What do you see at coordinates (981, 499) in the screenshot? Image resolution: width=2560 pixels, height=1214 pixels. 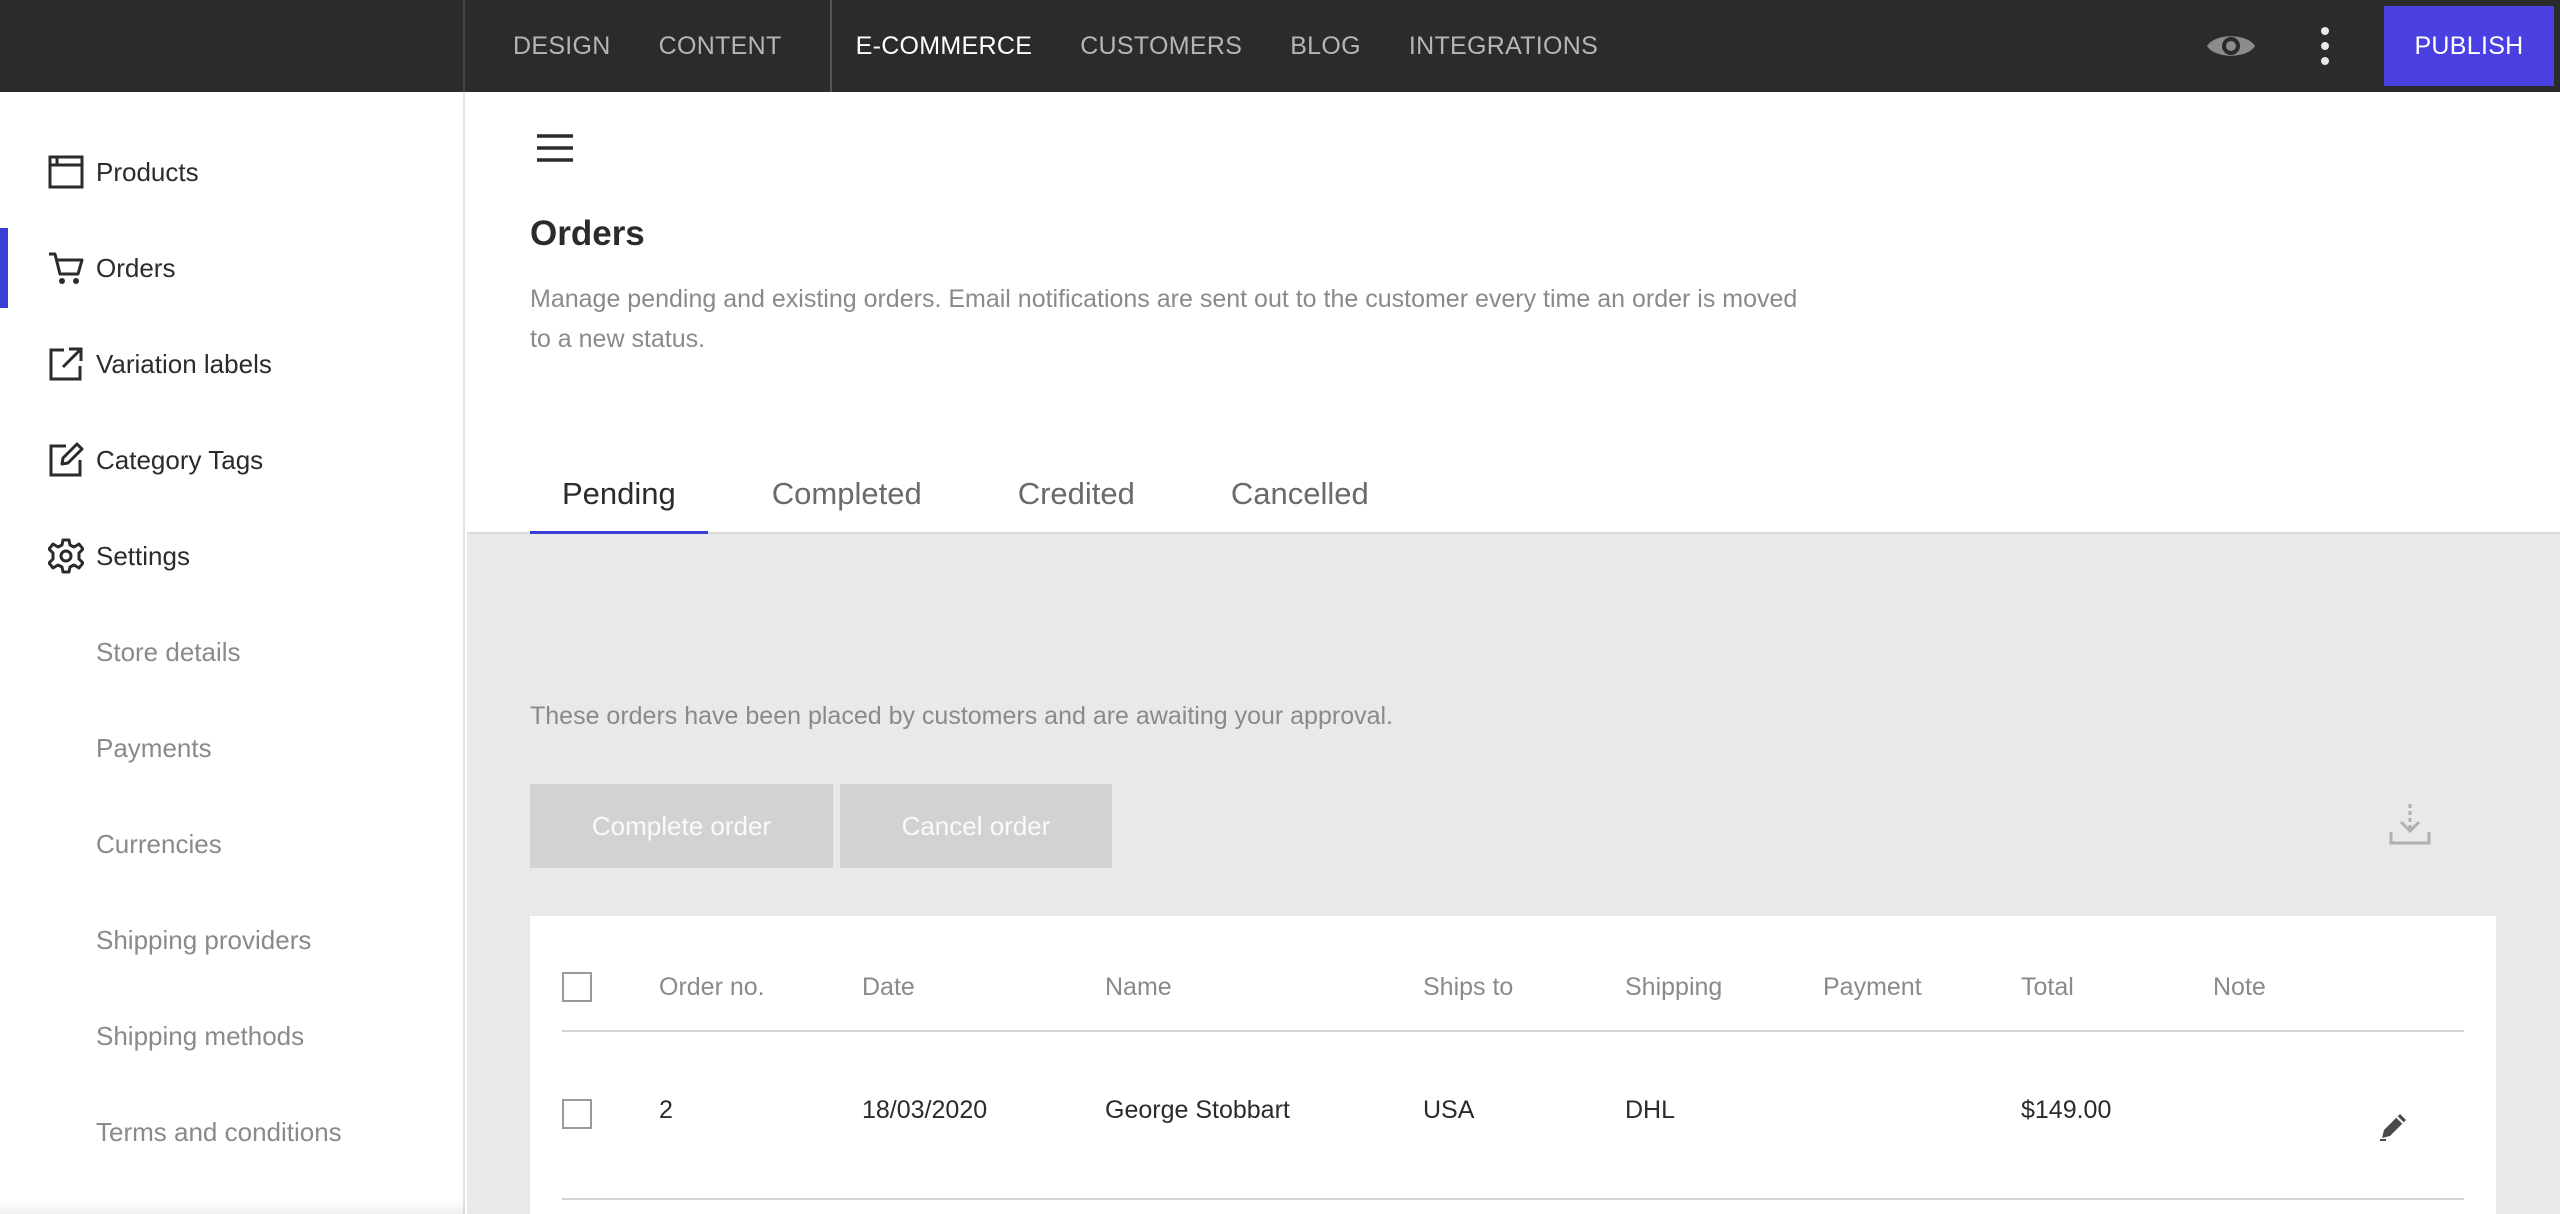 I see `order-status-tabs: Pending Completed Credited Cancelled` at bounding box center [981, 499].